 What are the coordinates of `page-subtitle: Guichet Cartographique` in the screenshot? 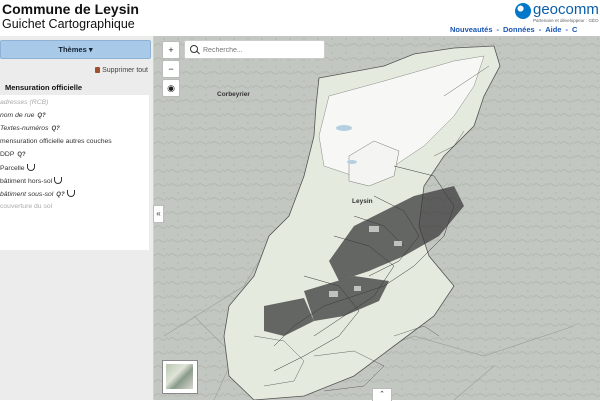 It's located at (68, 24).